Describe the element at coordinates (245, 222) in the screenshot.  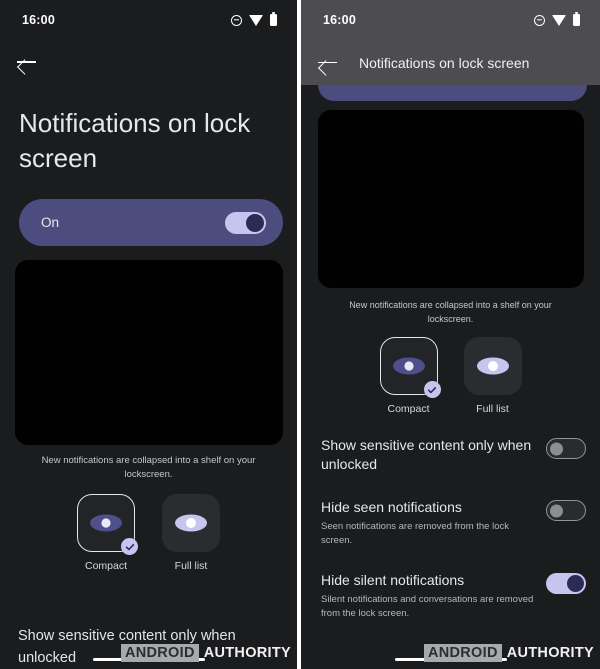
I see `master-toggle-switch` at that location.